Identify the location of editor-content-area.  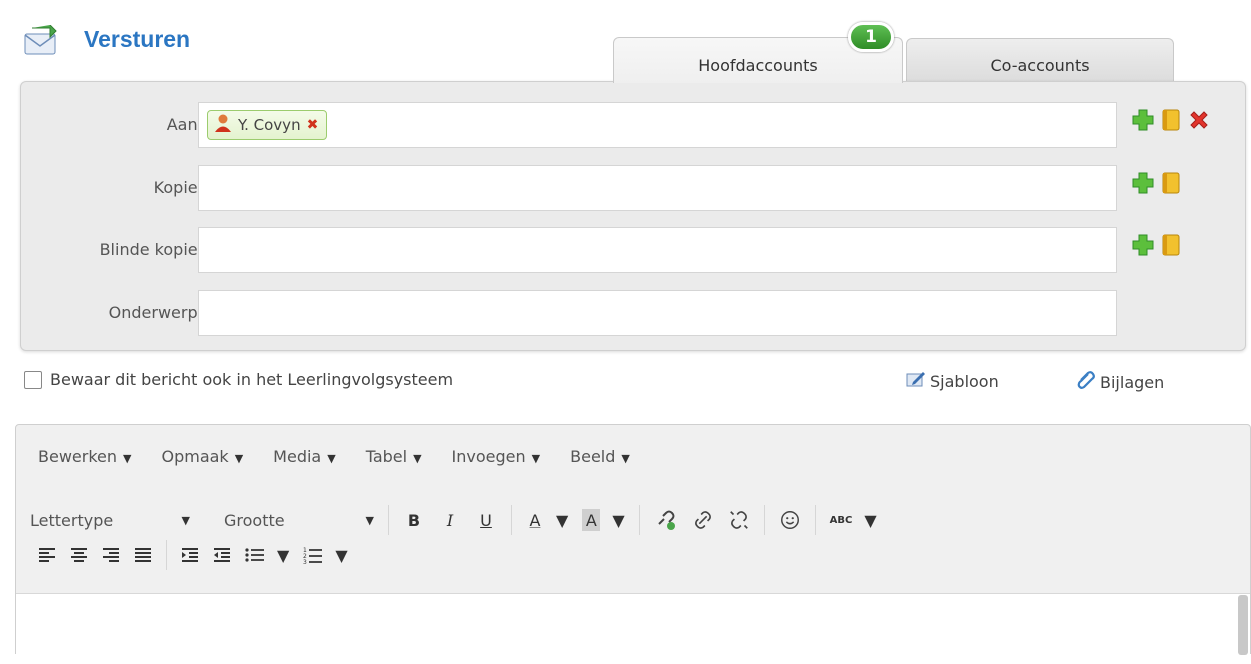
(633, 628).